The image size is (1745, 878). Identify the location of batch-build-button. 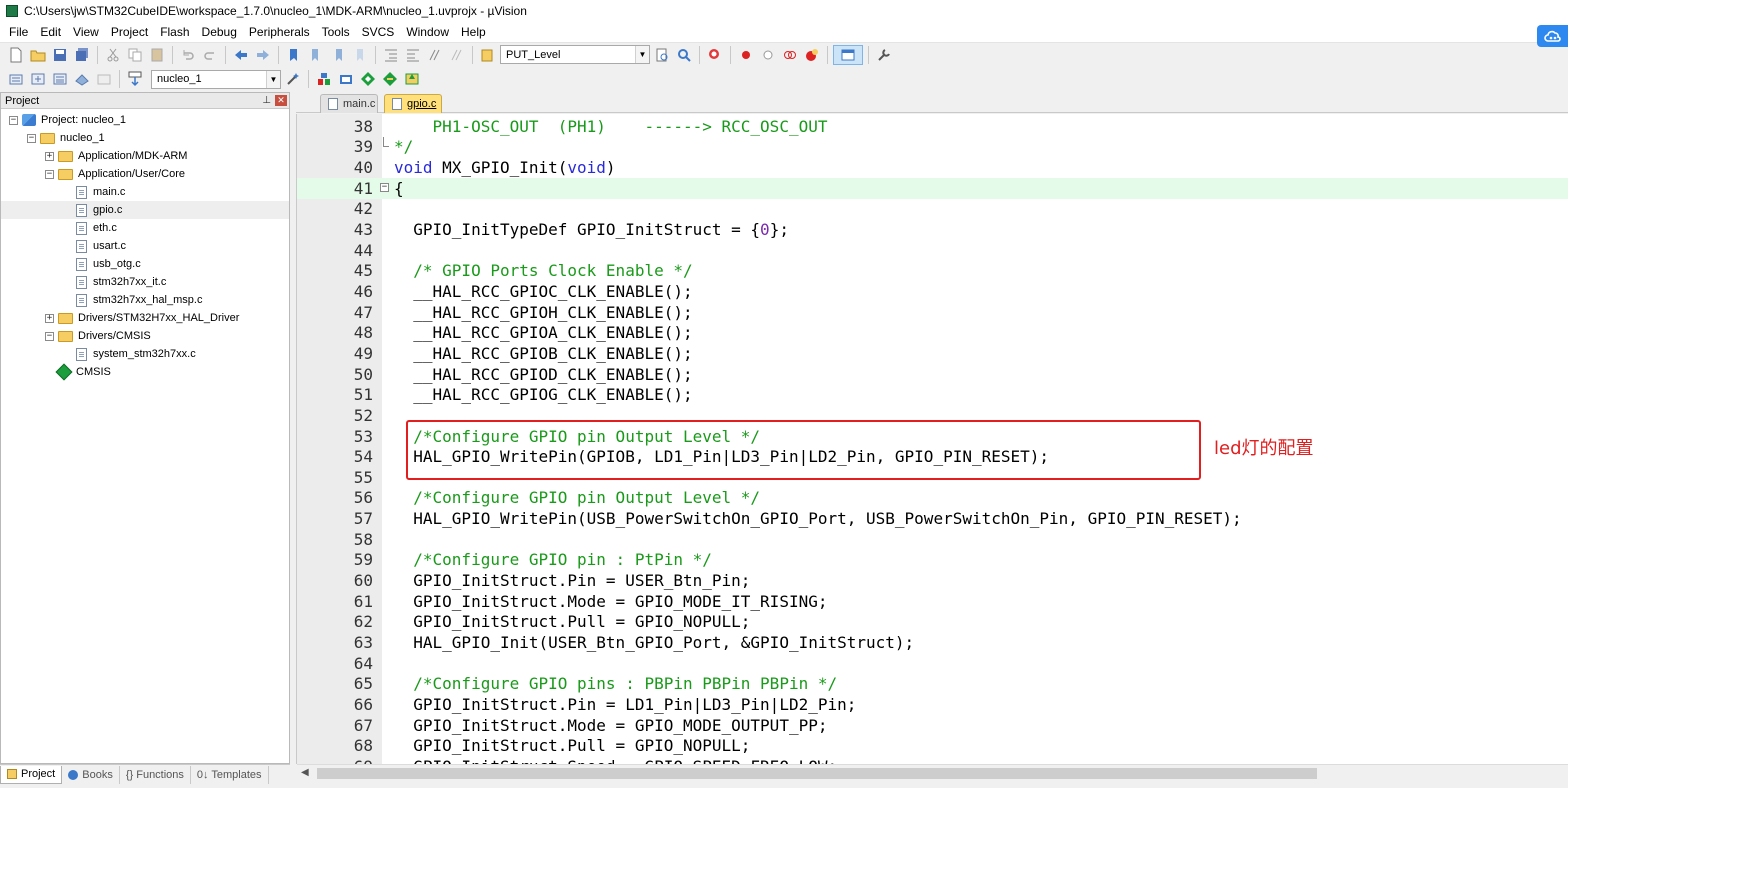
(82, 79).